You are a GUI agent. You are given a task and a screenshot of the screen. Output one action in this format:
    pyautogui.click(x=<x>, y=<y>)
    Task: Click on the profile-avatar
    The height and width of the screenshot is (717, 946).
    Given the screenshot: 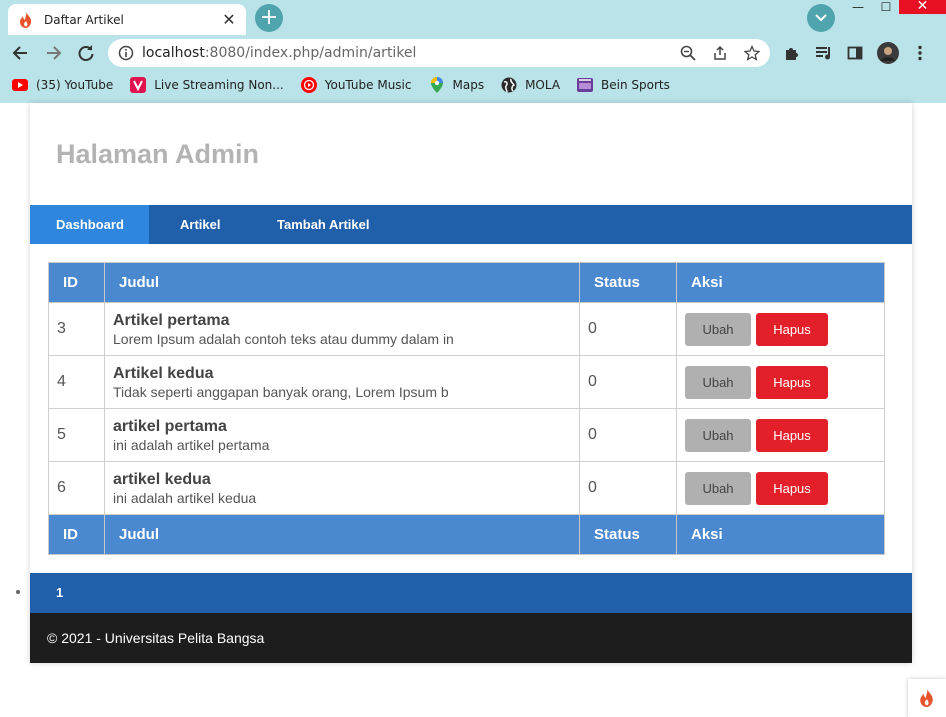 What is the action you would take?
    pyautogui.click(x=888, y=53)
    